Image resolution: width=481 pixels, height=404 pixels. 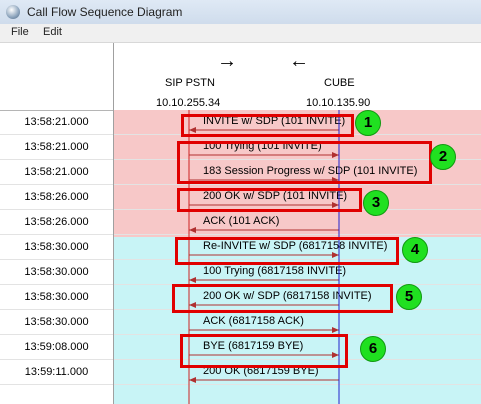 I want to click on badge-3: 3, so click(x=376, y=203).